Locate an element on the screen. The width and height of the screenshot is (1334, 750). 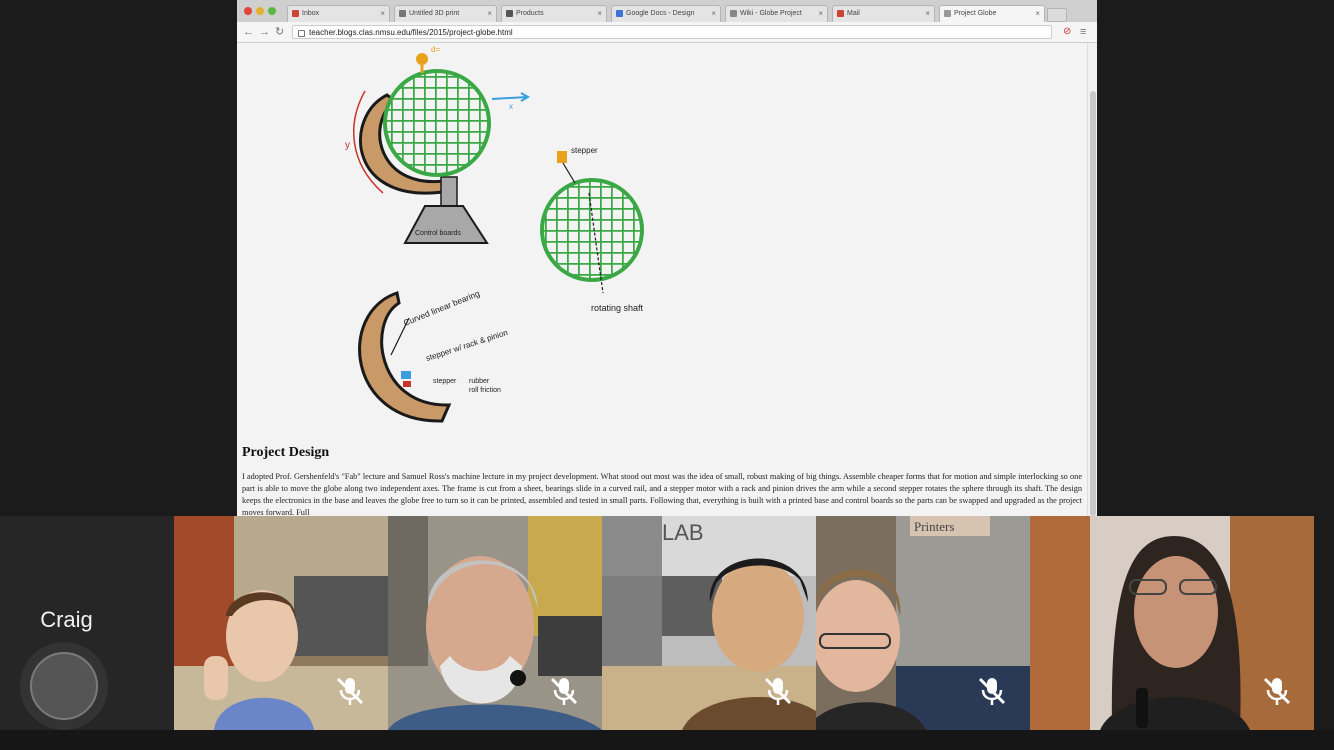
maximize-window-icon is located at coordinates (272, 11).